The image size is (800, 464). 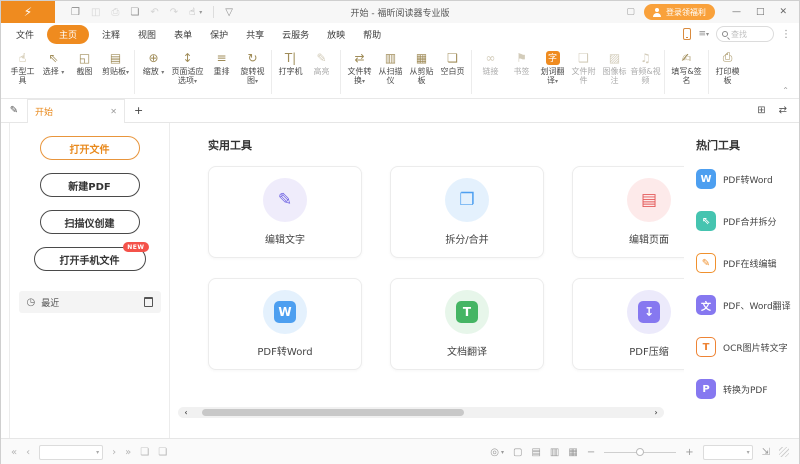 What do you see at coordinates (68, 34) in the screenshot?
I see `menu-home: 主页` at bounding box center [68, 34].